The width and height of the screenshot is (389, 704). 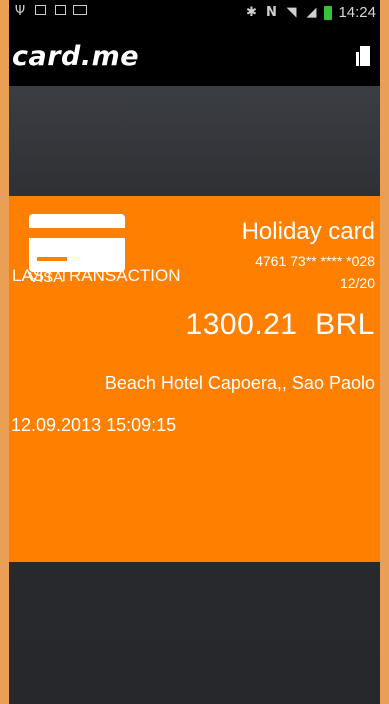 What do you see at coordinates (20, 11) in the screenshot?
I see `usb-icon: Ψ` at bounding box center [20, 11].